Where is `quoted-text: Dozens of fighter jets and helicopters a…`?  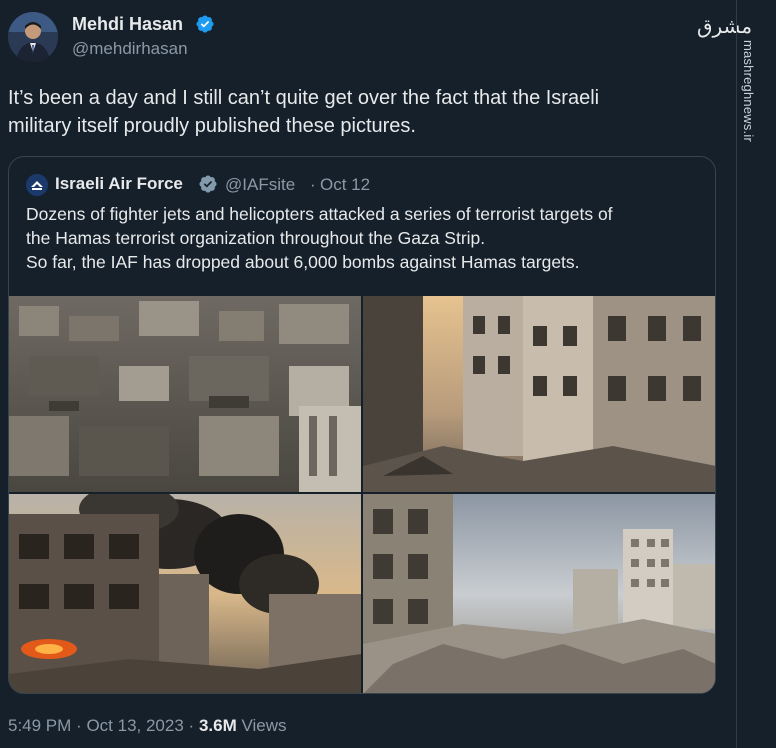 quoted-text: Dozens of fighter jets and helicopters a… is located at coordinates (366, 238).